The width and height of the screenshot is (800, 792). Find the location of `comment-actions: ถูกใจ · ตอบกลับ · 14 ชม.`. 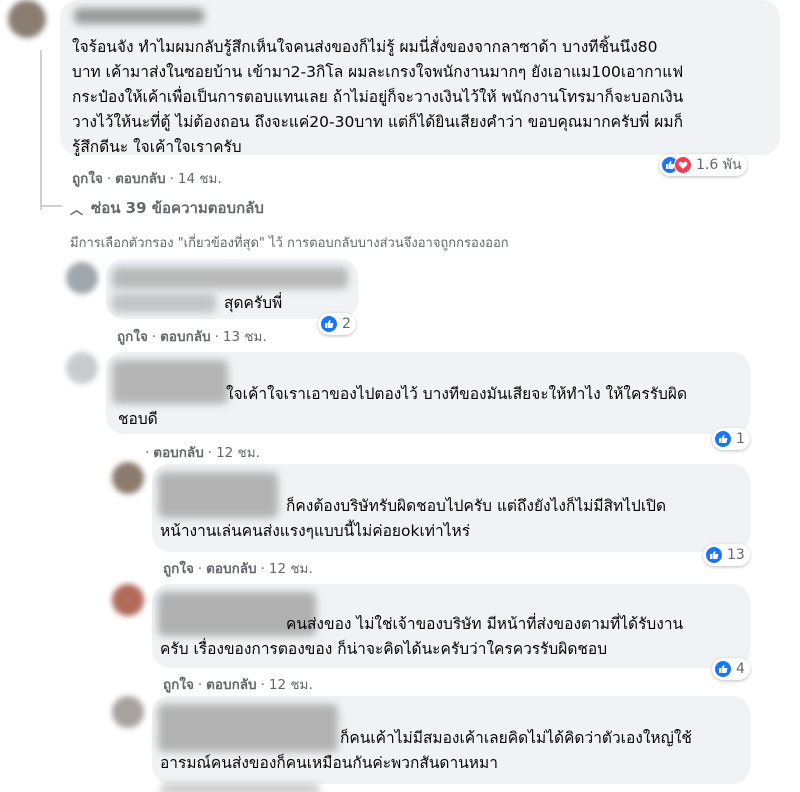

comment-actions: ถูกใจ · ตอบกลับ · 14 ชม. is located at coordinates (147, 178).